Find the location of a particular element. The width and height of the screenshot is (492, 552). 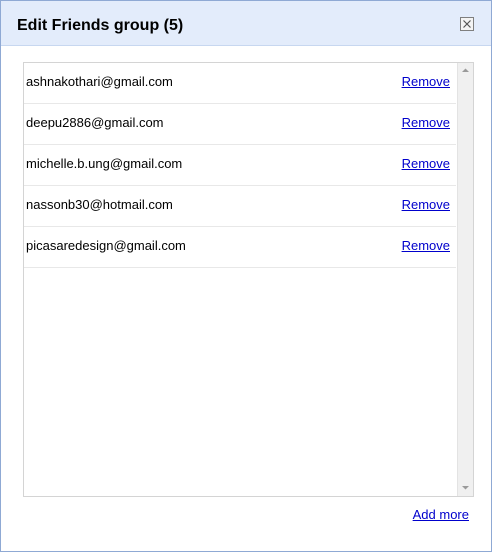

member-email: deepu2886@gmail.com is located at coordinates (95, 122).